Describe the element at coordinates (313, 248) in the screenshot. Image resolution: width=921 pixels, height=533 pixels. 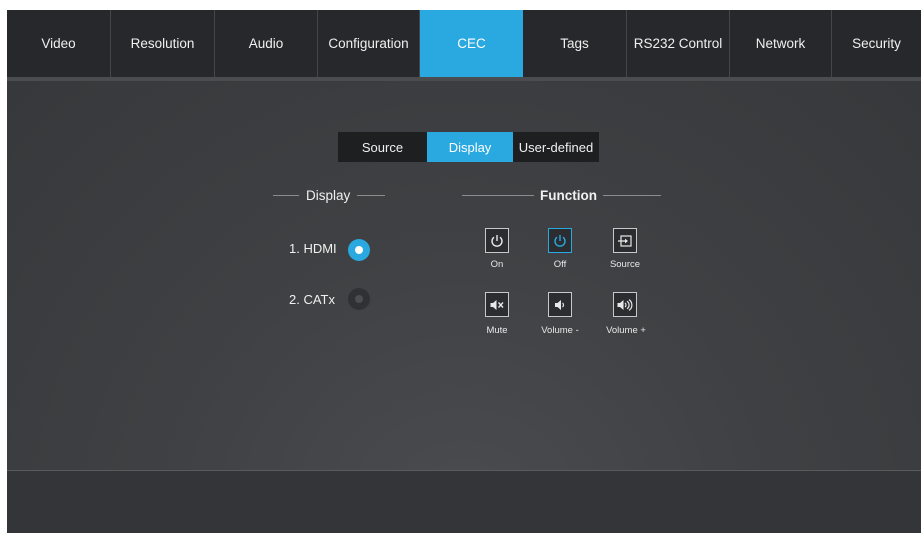
I see `display-option-hdmi-label: 1. HDMI` at that location.